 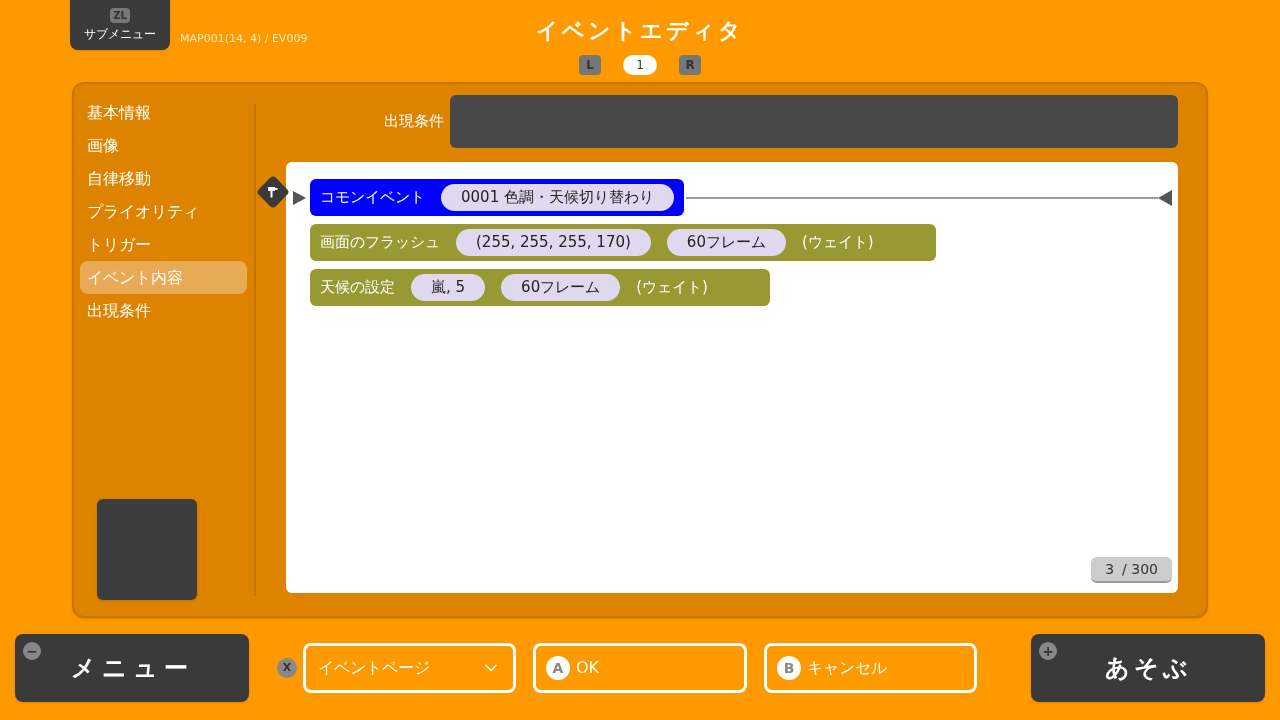 I want to click on event-command: 天候の設定 嵐, 5 60フレーム (ウェイト), so click(x=540, y=287).